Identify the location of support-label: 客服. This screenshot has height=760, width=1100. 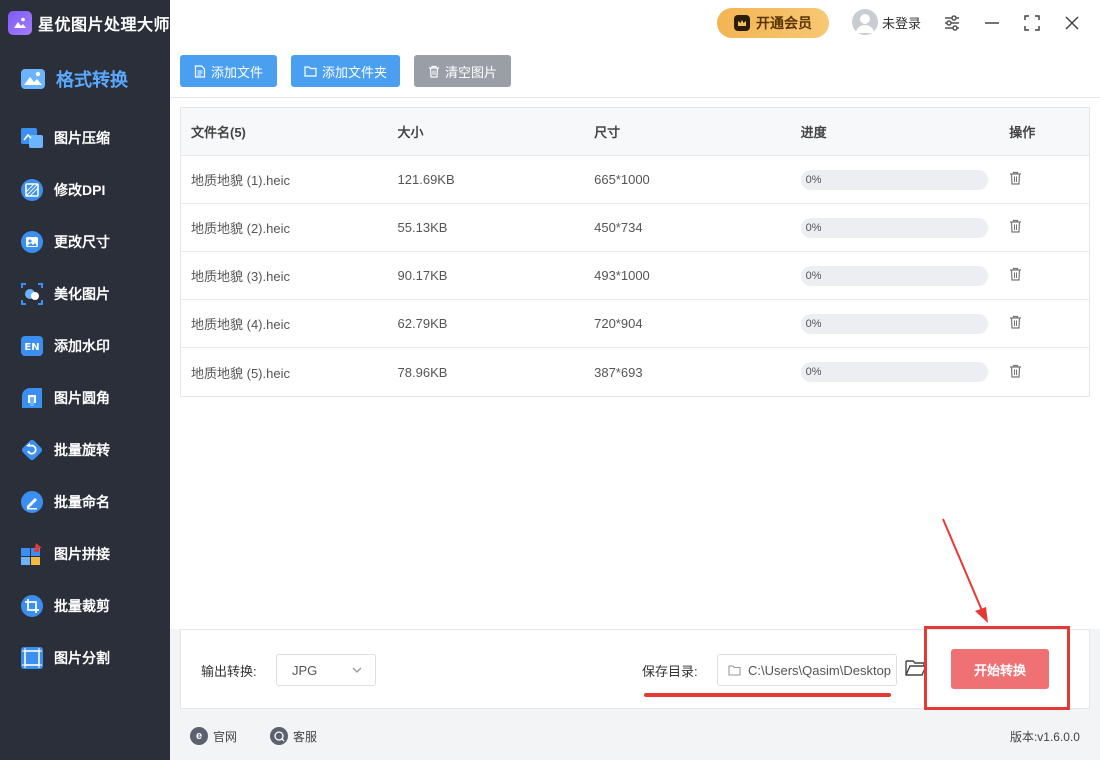
(305, 736).